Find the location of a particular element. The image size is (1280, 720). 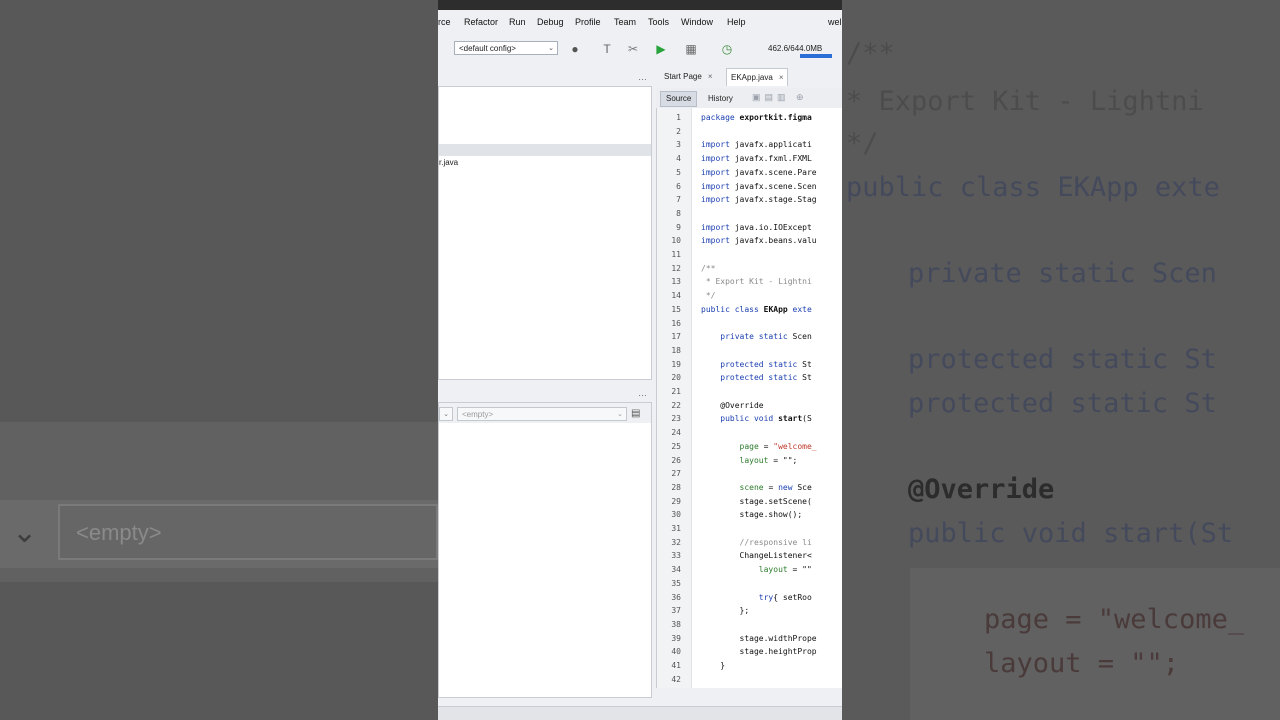

file-item: r.java is located at coordinates (448, 162).